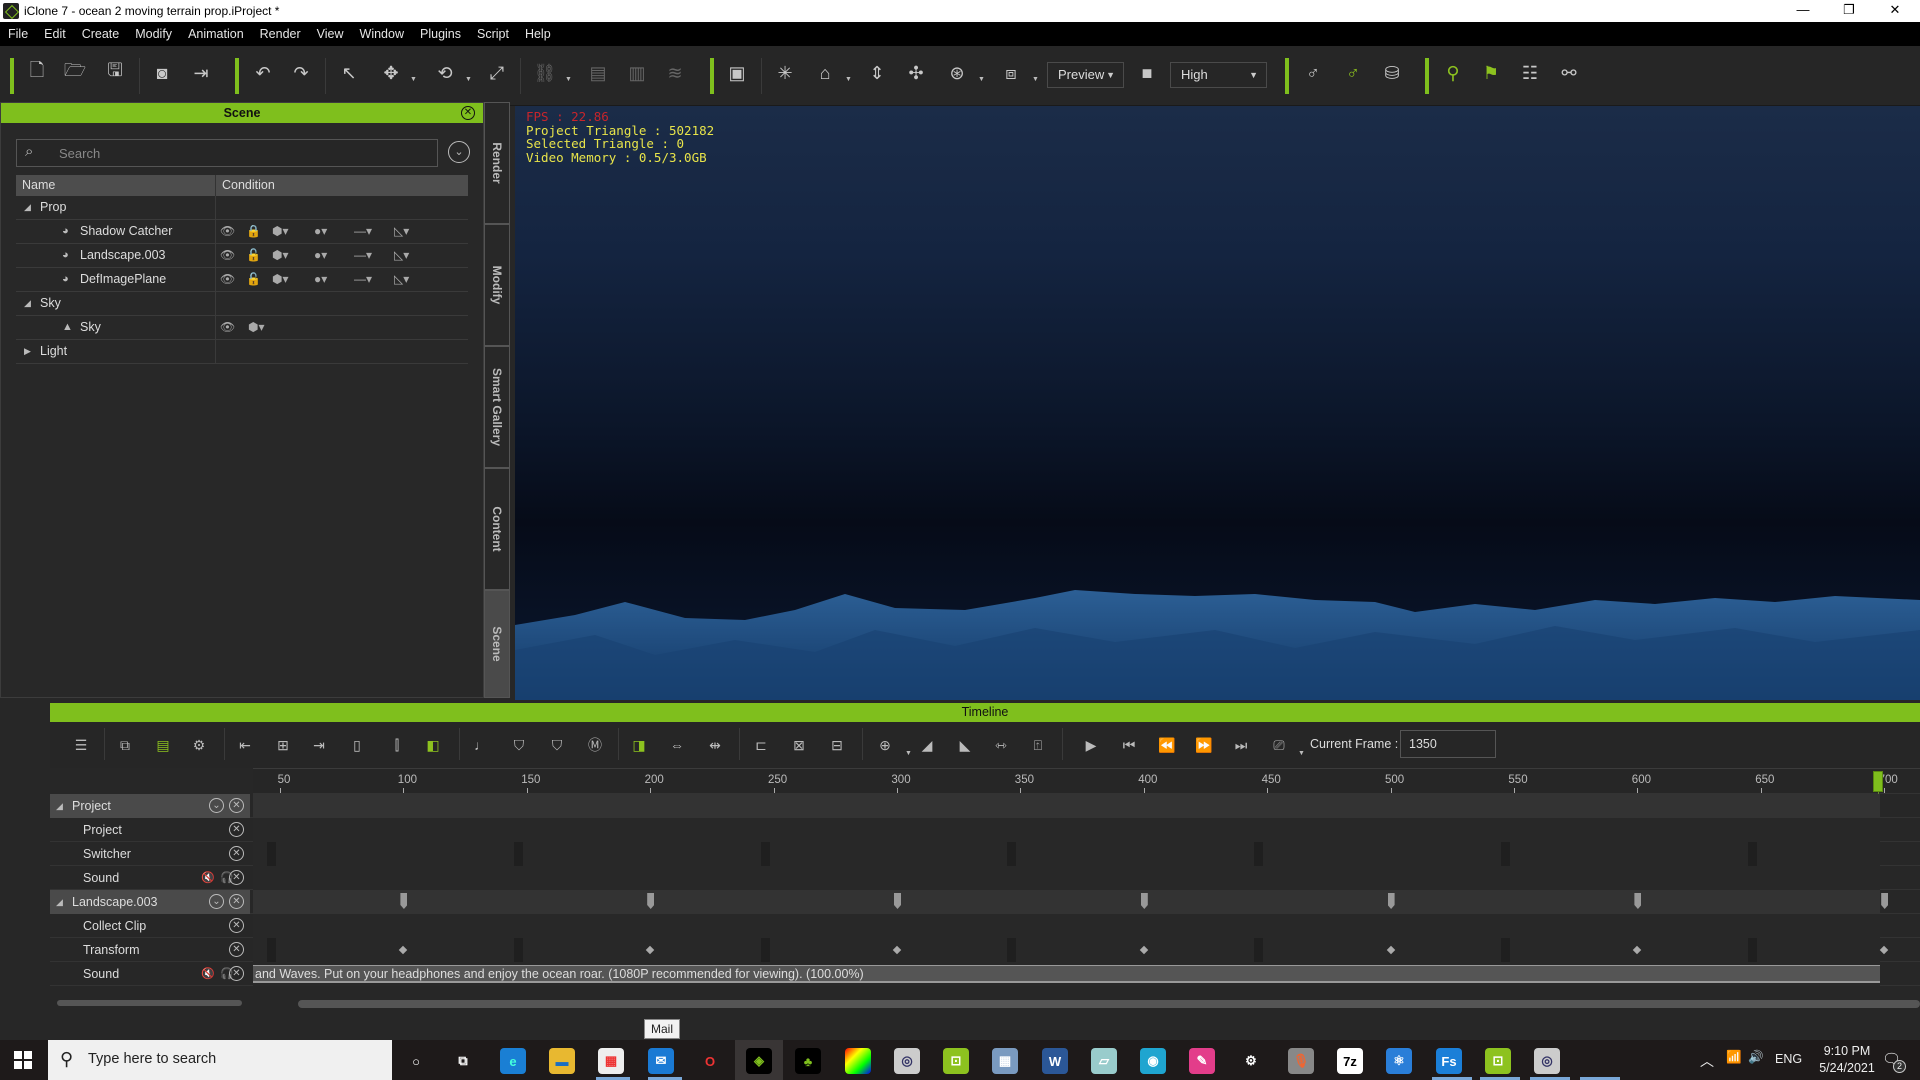 This screenshot has width=1920, height=1080. I want to click on tab-scene: Scene, so click(497, 644).